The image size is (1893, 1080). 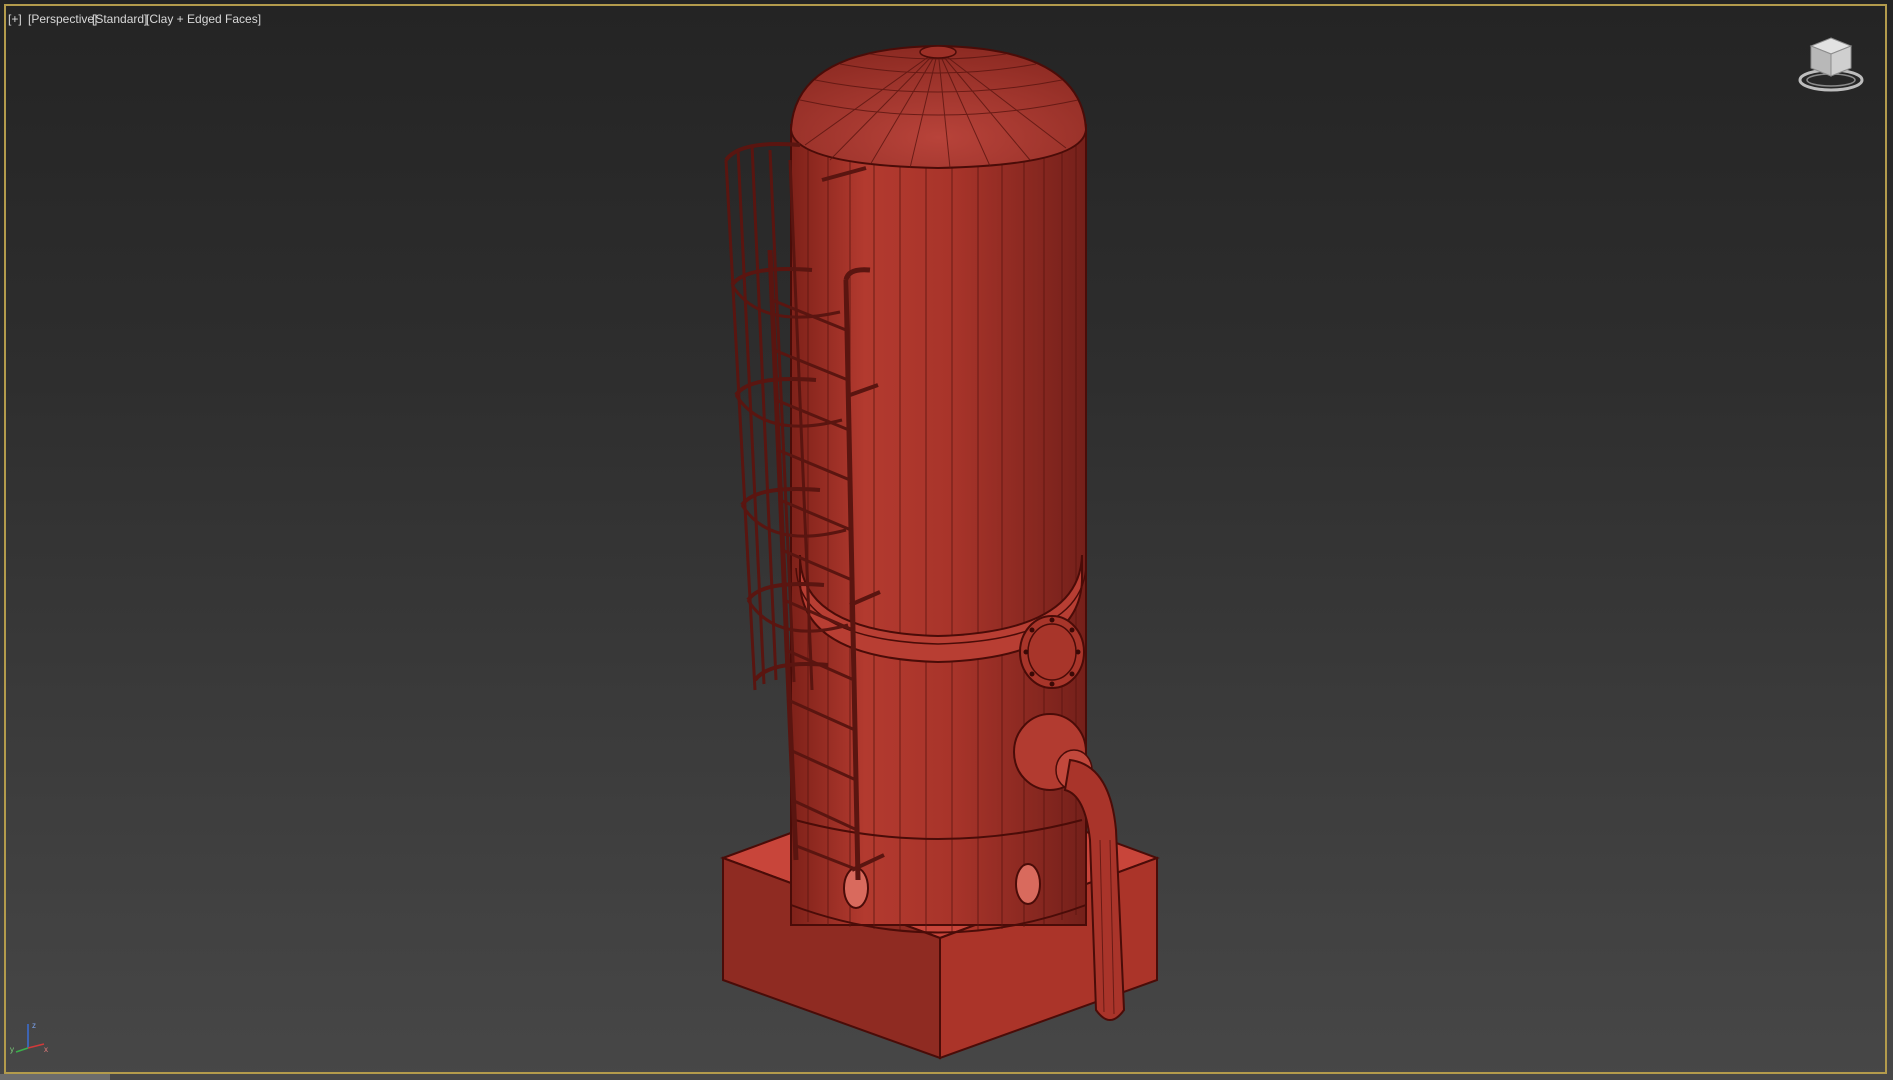 What do you see at coordinates (12, 1049) in the screenshot?
I see `axis-y-label: y` at bounding box center [12, 1049].